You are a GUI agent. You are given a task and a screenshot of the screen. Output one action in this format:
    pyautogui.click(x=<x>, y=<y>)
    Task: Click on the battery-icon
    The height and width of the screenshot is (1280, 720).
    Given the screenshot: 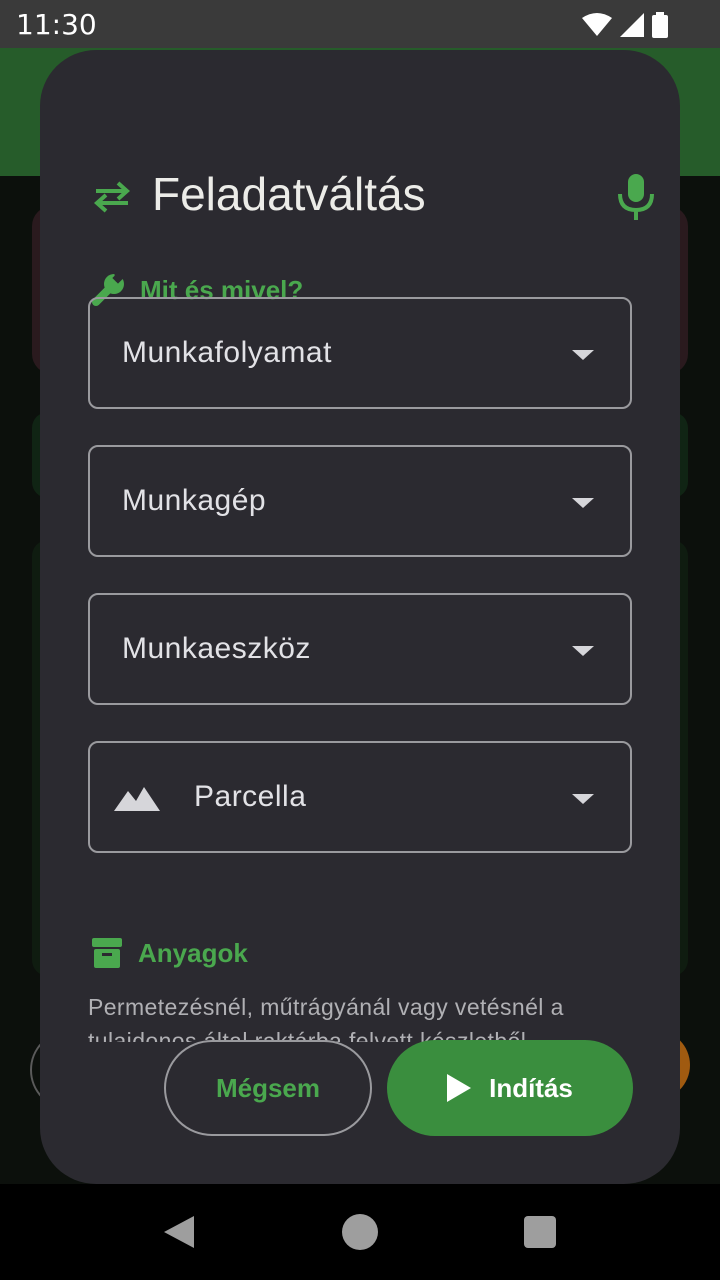 What is the action you would take?
    pyautogui.click(x=660, y=25)
    